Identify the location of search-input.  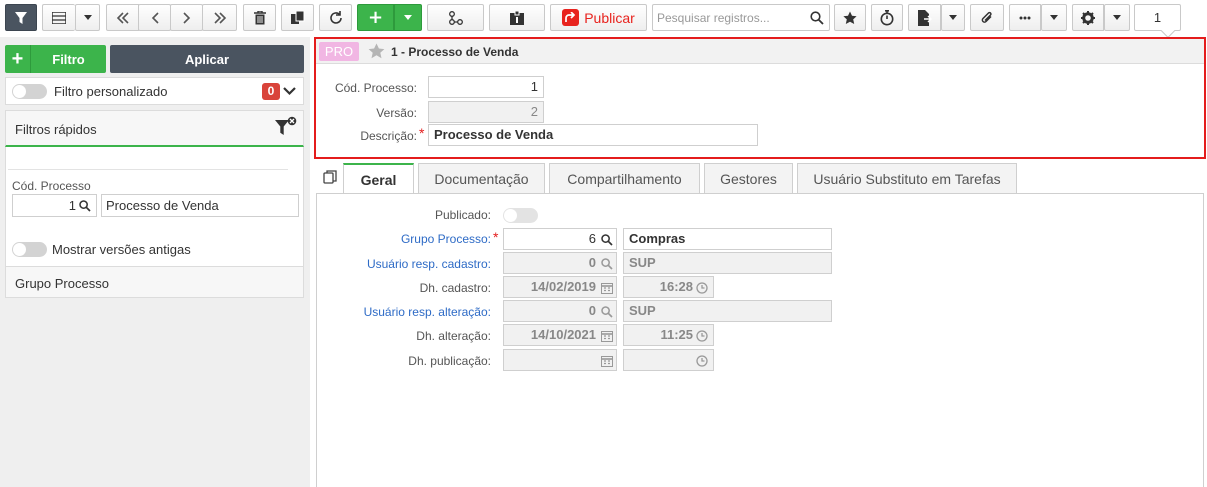
(728, 17).